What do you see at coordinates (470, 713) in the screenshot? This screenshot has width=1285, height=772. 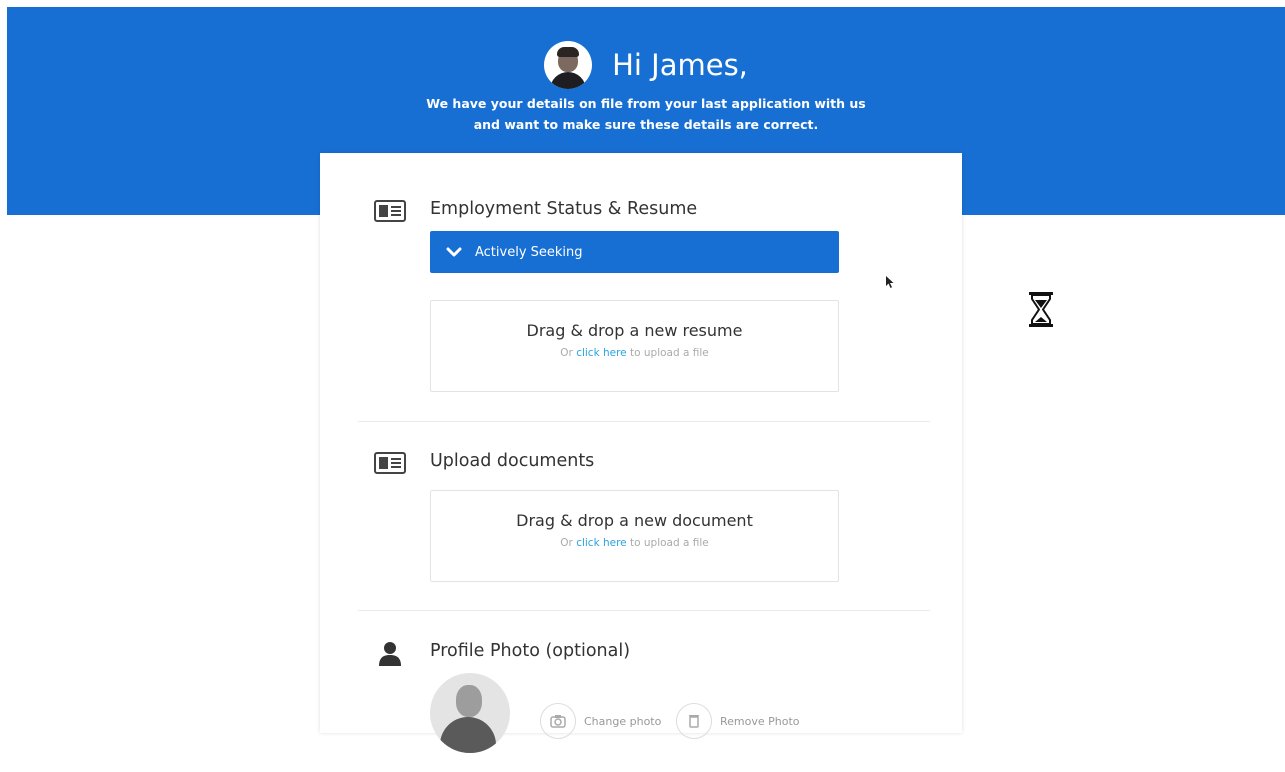 I see `profile-photo` at bounding box center [470, 713].